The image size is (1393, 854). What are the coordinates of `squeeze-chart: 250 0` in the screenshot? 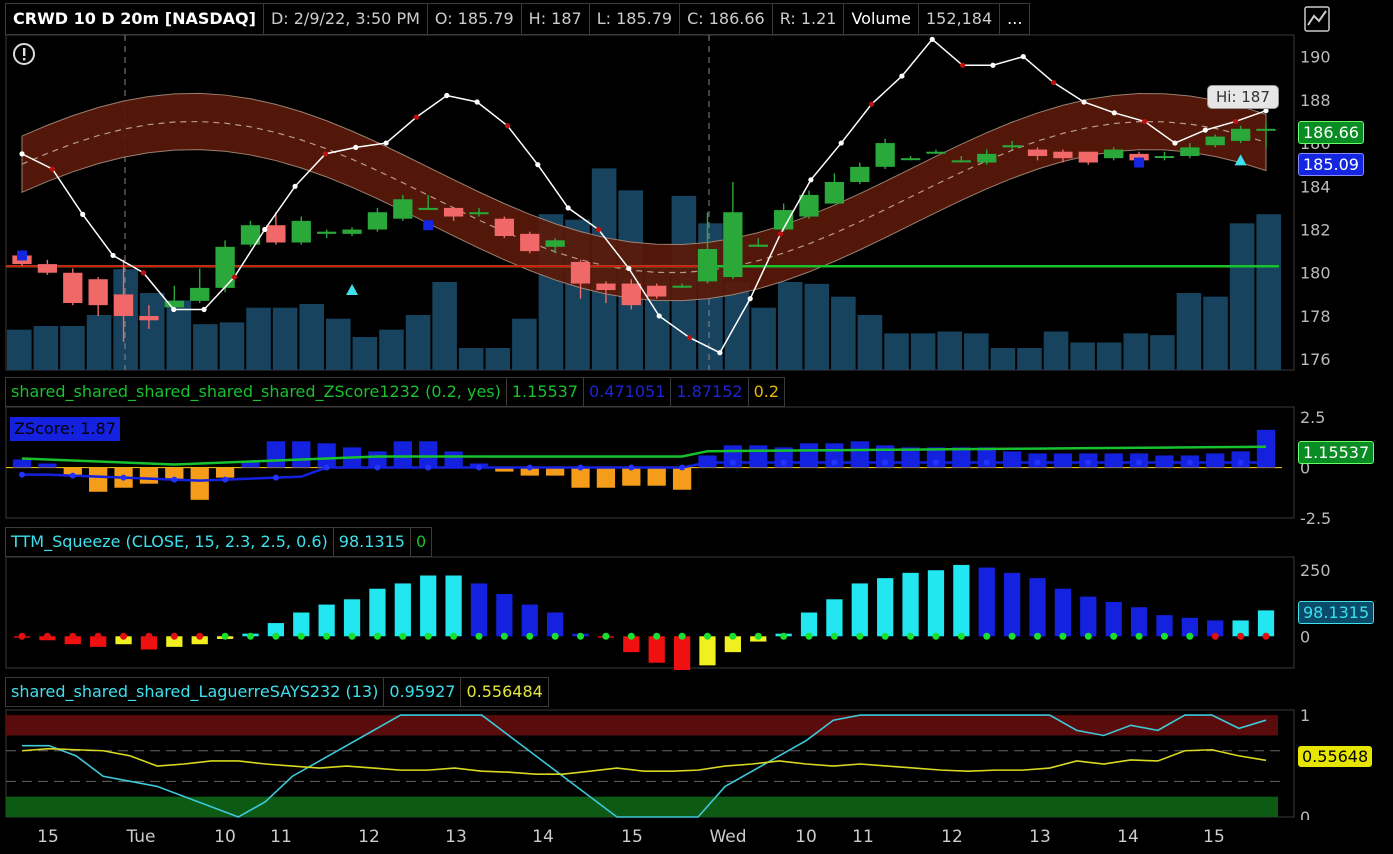 It's located at (696, 612).